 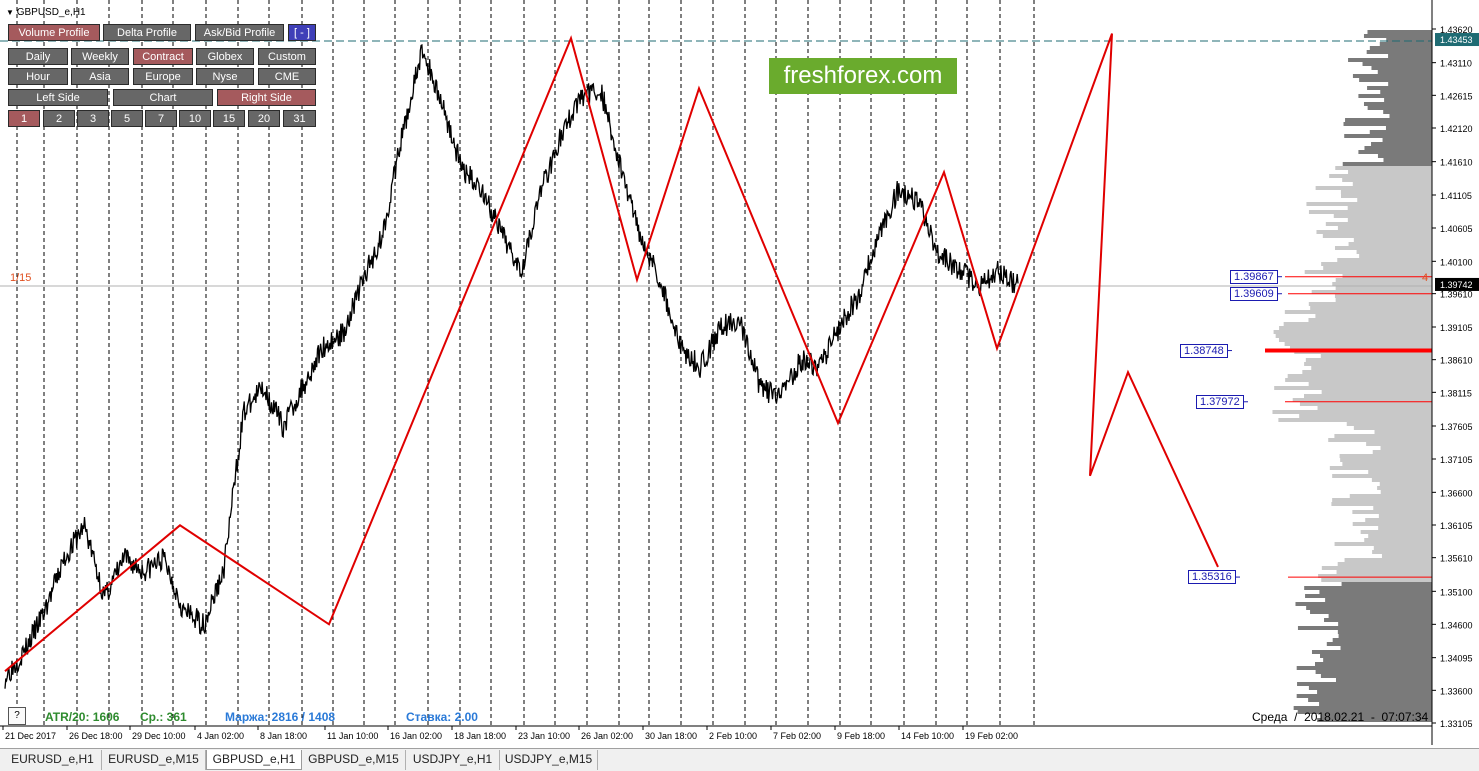 I want to click on toolbar-row5-button-1: 2, so click(x=59, y=118).